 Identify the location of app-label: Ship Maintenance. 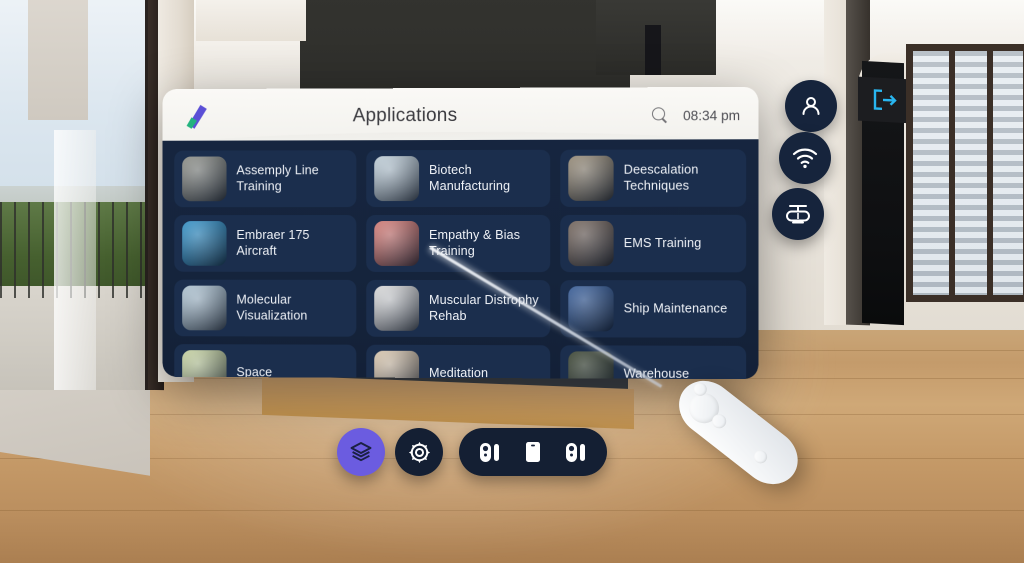
(675, 308).